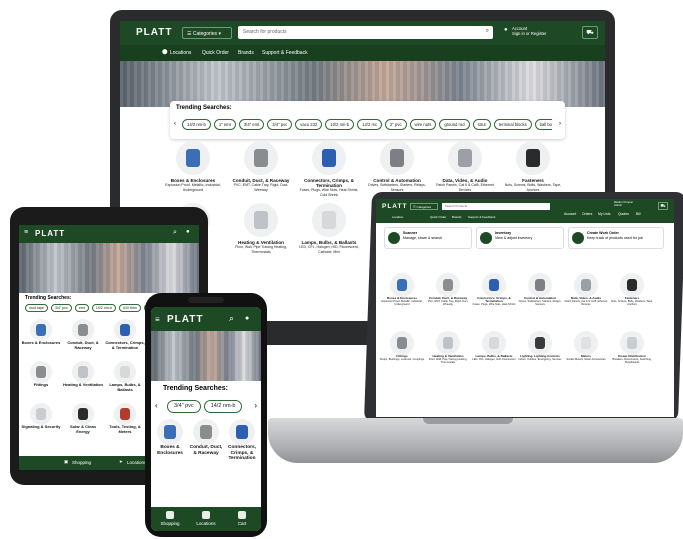  Describe the element at coordinates (242, 518) in the screenshot. I see `footer-cart: Cart` at that location.